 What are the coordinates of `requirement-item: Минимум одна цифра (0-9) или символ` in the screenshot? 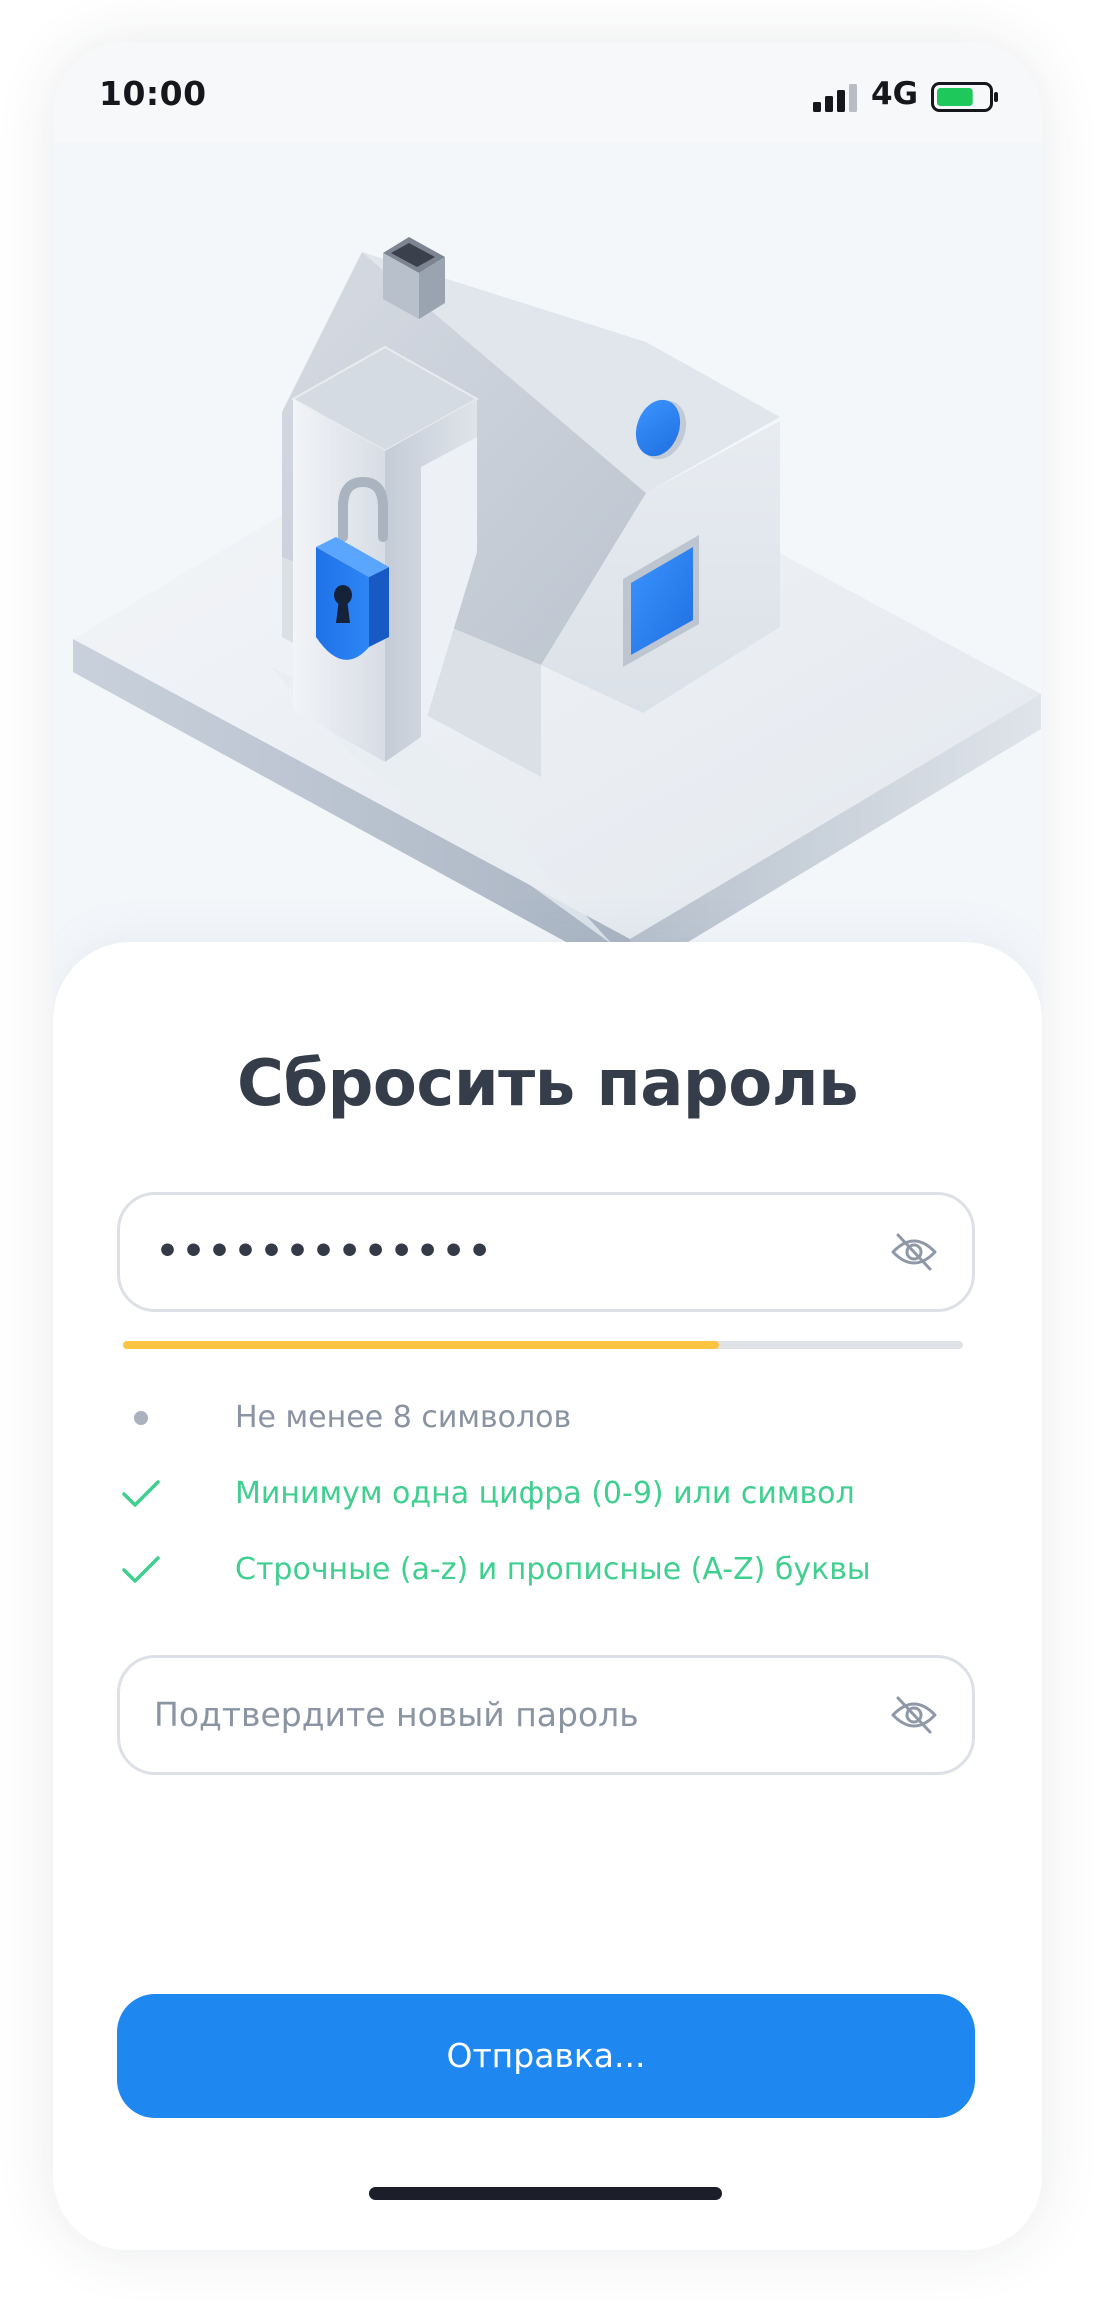 It's located at (551, 1494).